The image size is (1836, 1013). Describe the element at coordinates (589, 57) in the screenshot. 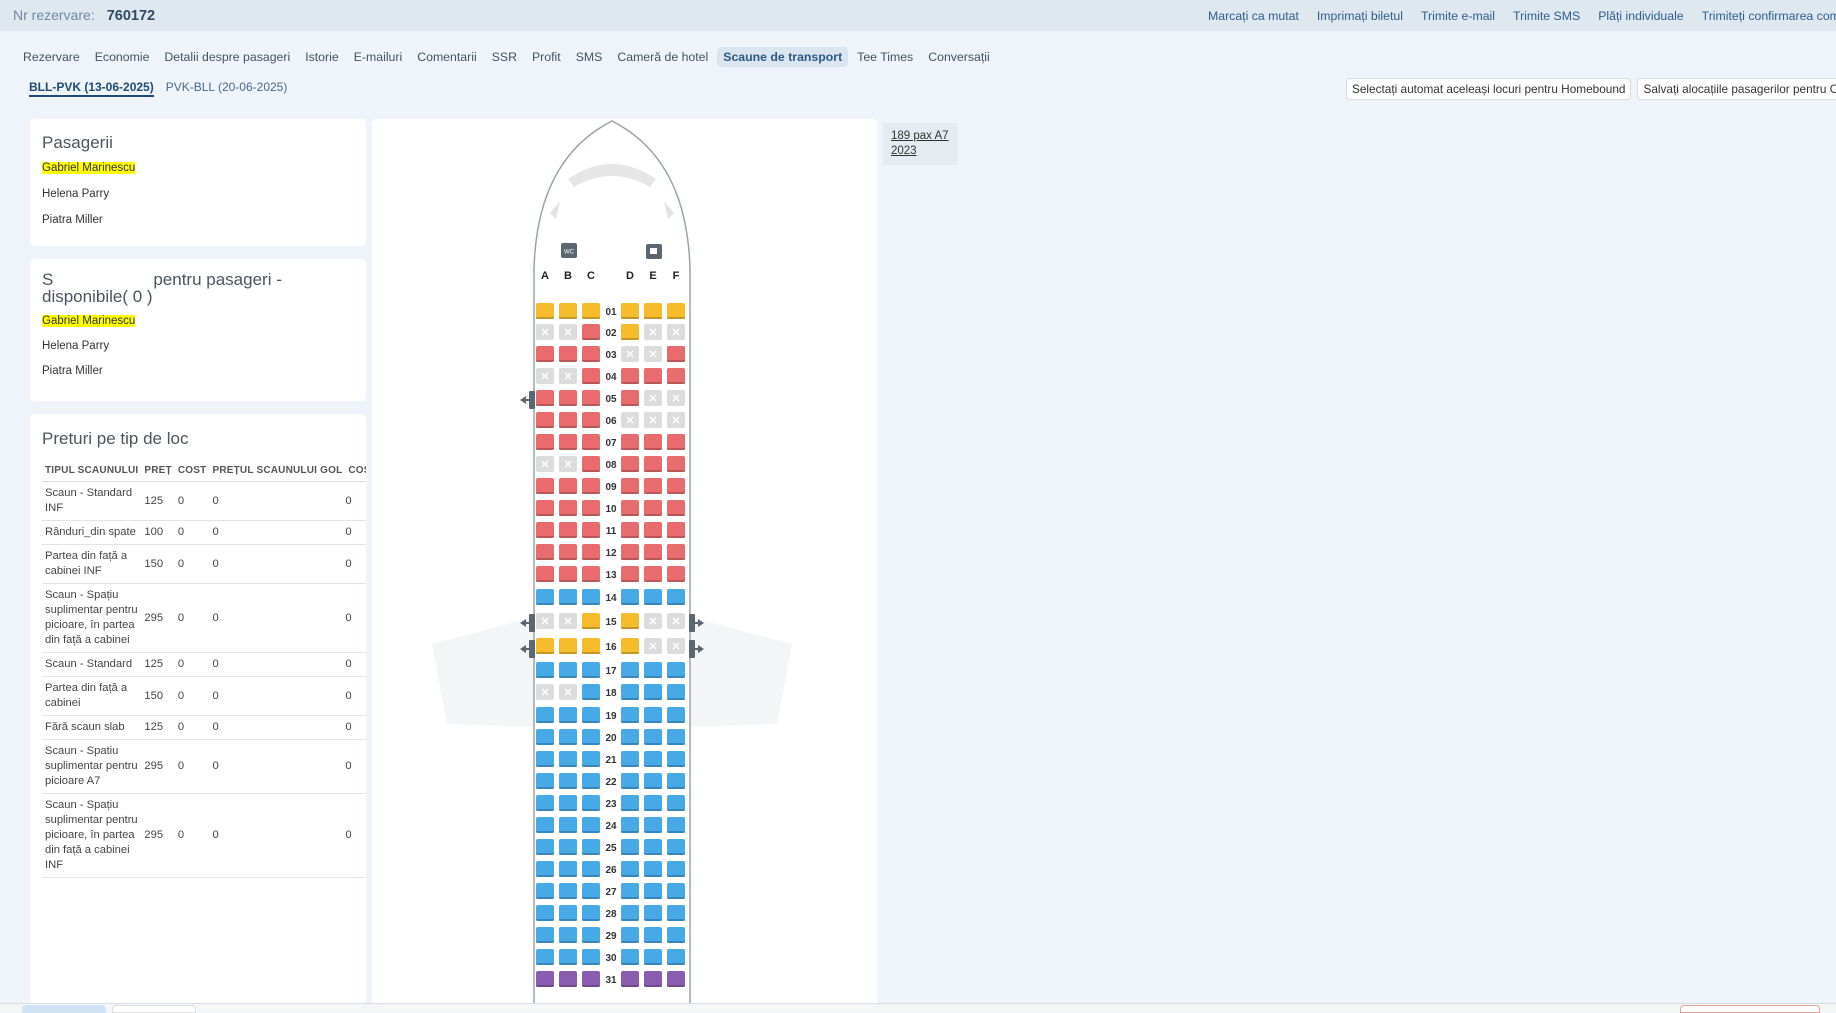

I see `tab-item: SMS` at that location.